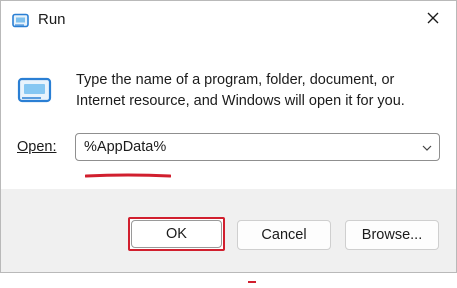 Image resolution: width=457 pixels, height=288 pixels. I want to click on open-input: %AppData%, so click(125, 147).